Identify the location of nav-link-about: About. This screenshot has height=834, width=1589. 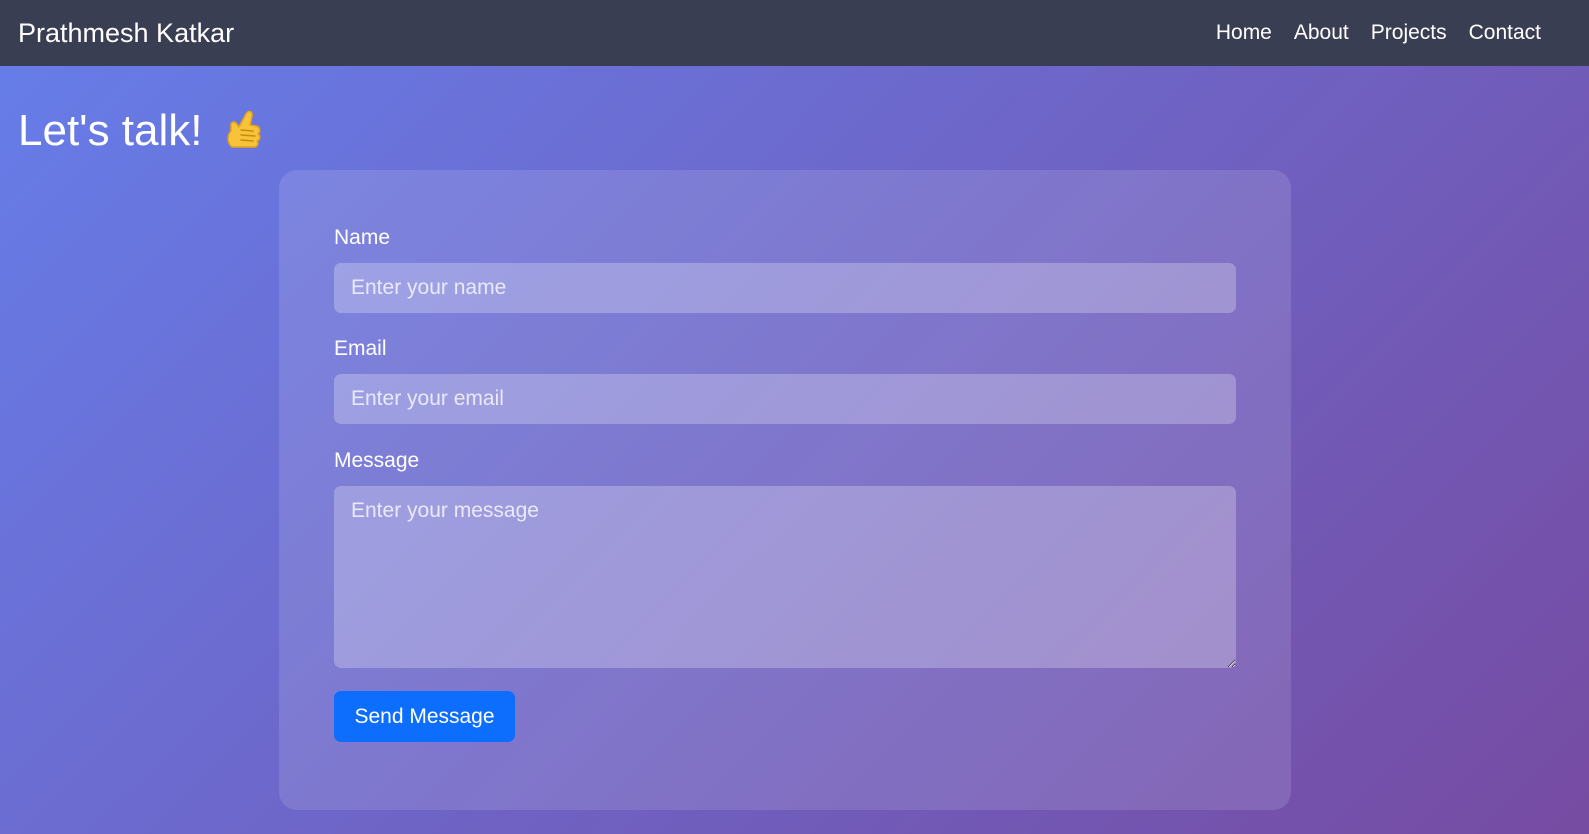
(1321, 33).